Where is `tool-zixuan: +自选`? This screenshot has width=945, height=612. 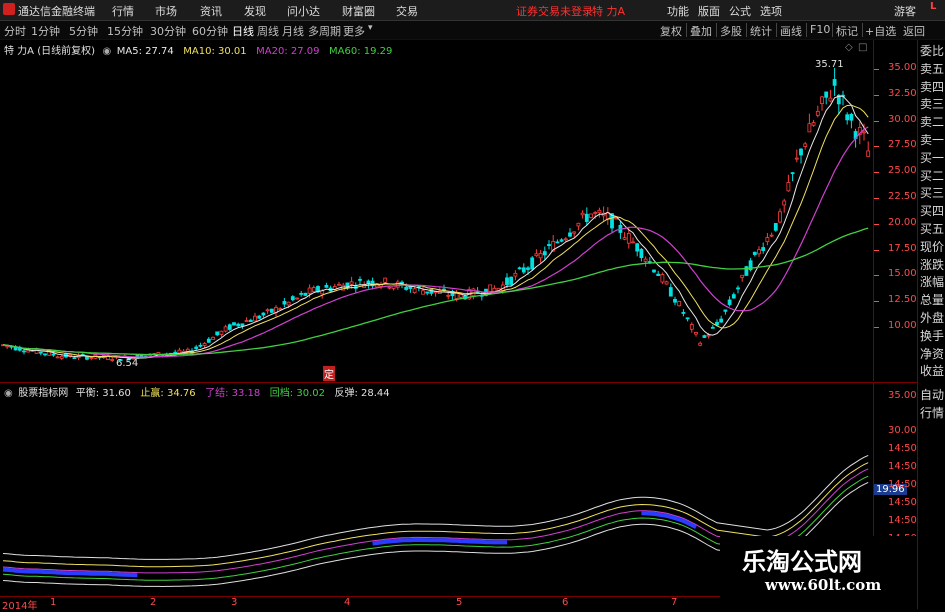 tool-zixuan: +自选 is located at coordinates (880, 31).